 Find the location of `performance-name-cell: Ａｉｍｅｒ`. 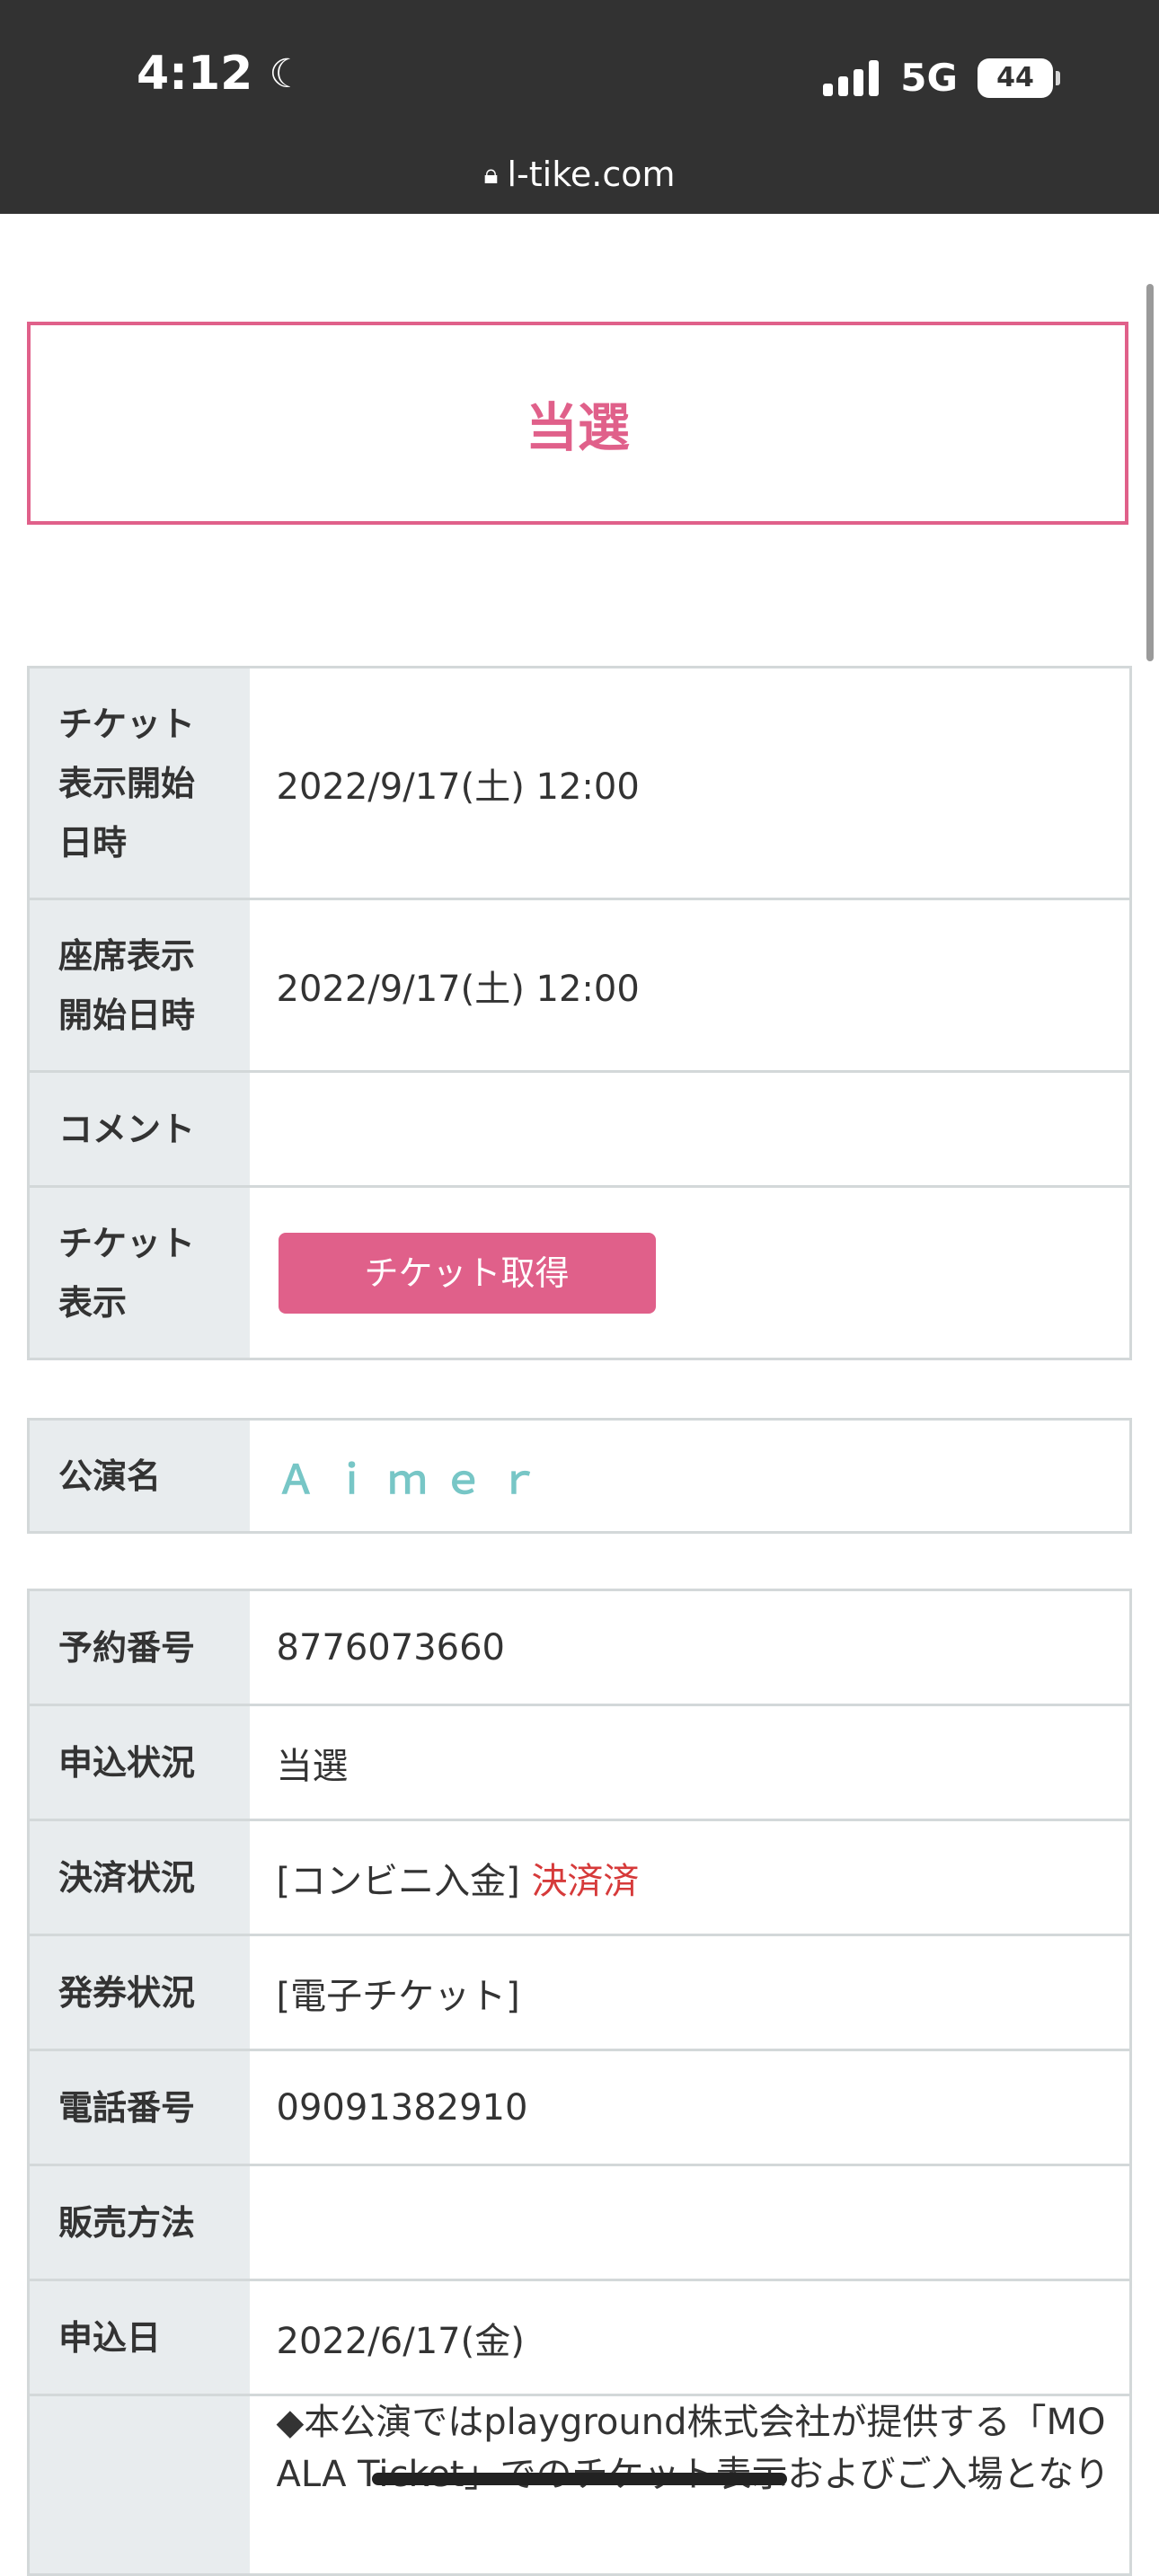

performance-name-cell: Ａｉｍｅｒ is located at coordinates (690, 1476).